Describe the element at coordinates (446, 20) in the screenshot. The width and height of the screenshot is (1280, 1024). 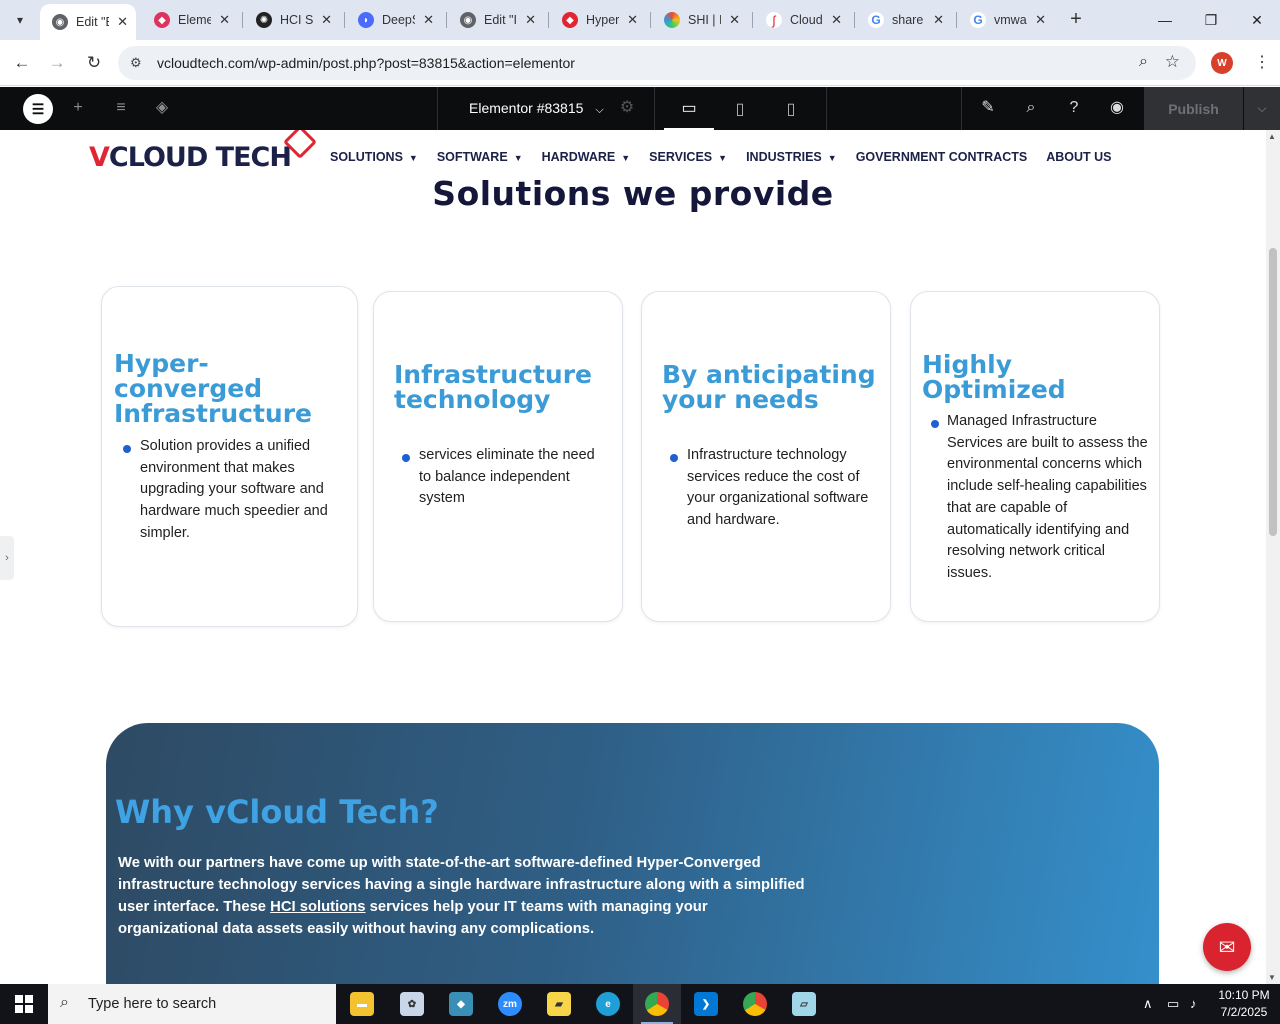
I see `tab-separator` at that location.